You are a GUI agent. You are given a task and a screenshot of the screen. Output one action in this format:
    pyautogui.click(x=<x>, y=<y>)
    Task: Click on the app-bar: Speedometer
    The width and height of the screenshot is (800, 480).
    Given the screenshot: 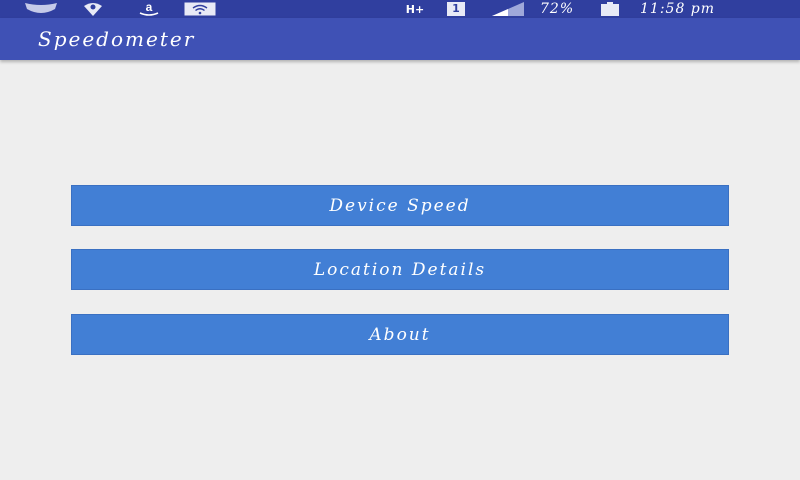 What is the action you would take?
    pyautogui.click(x=400, y=39)
    